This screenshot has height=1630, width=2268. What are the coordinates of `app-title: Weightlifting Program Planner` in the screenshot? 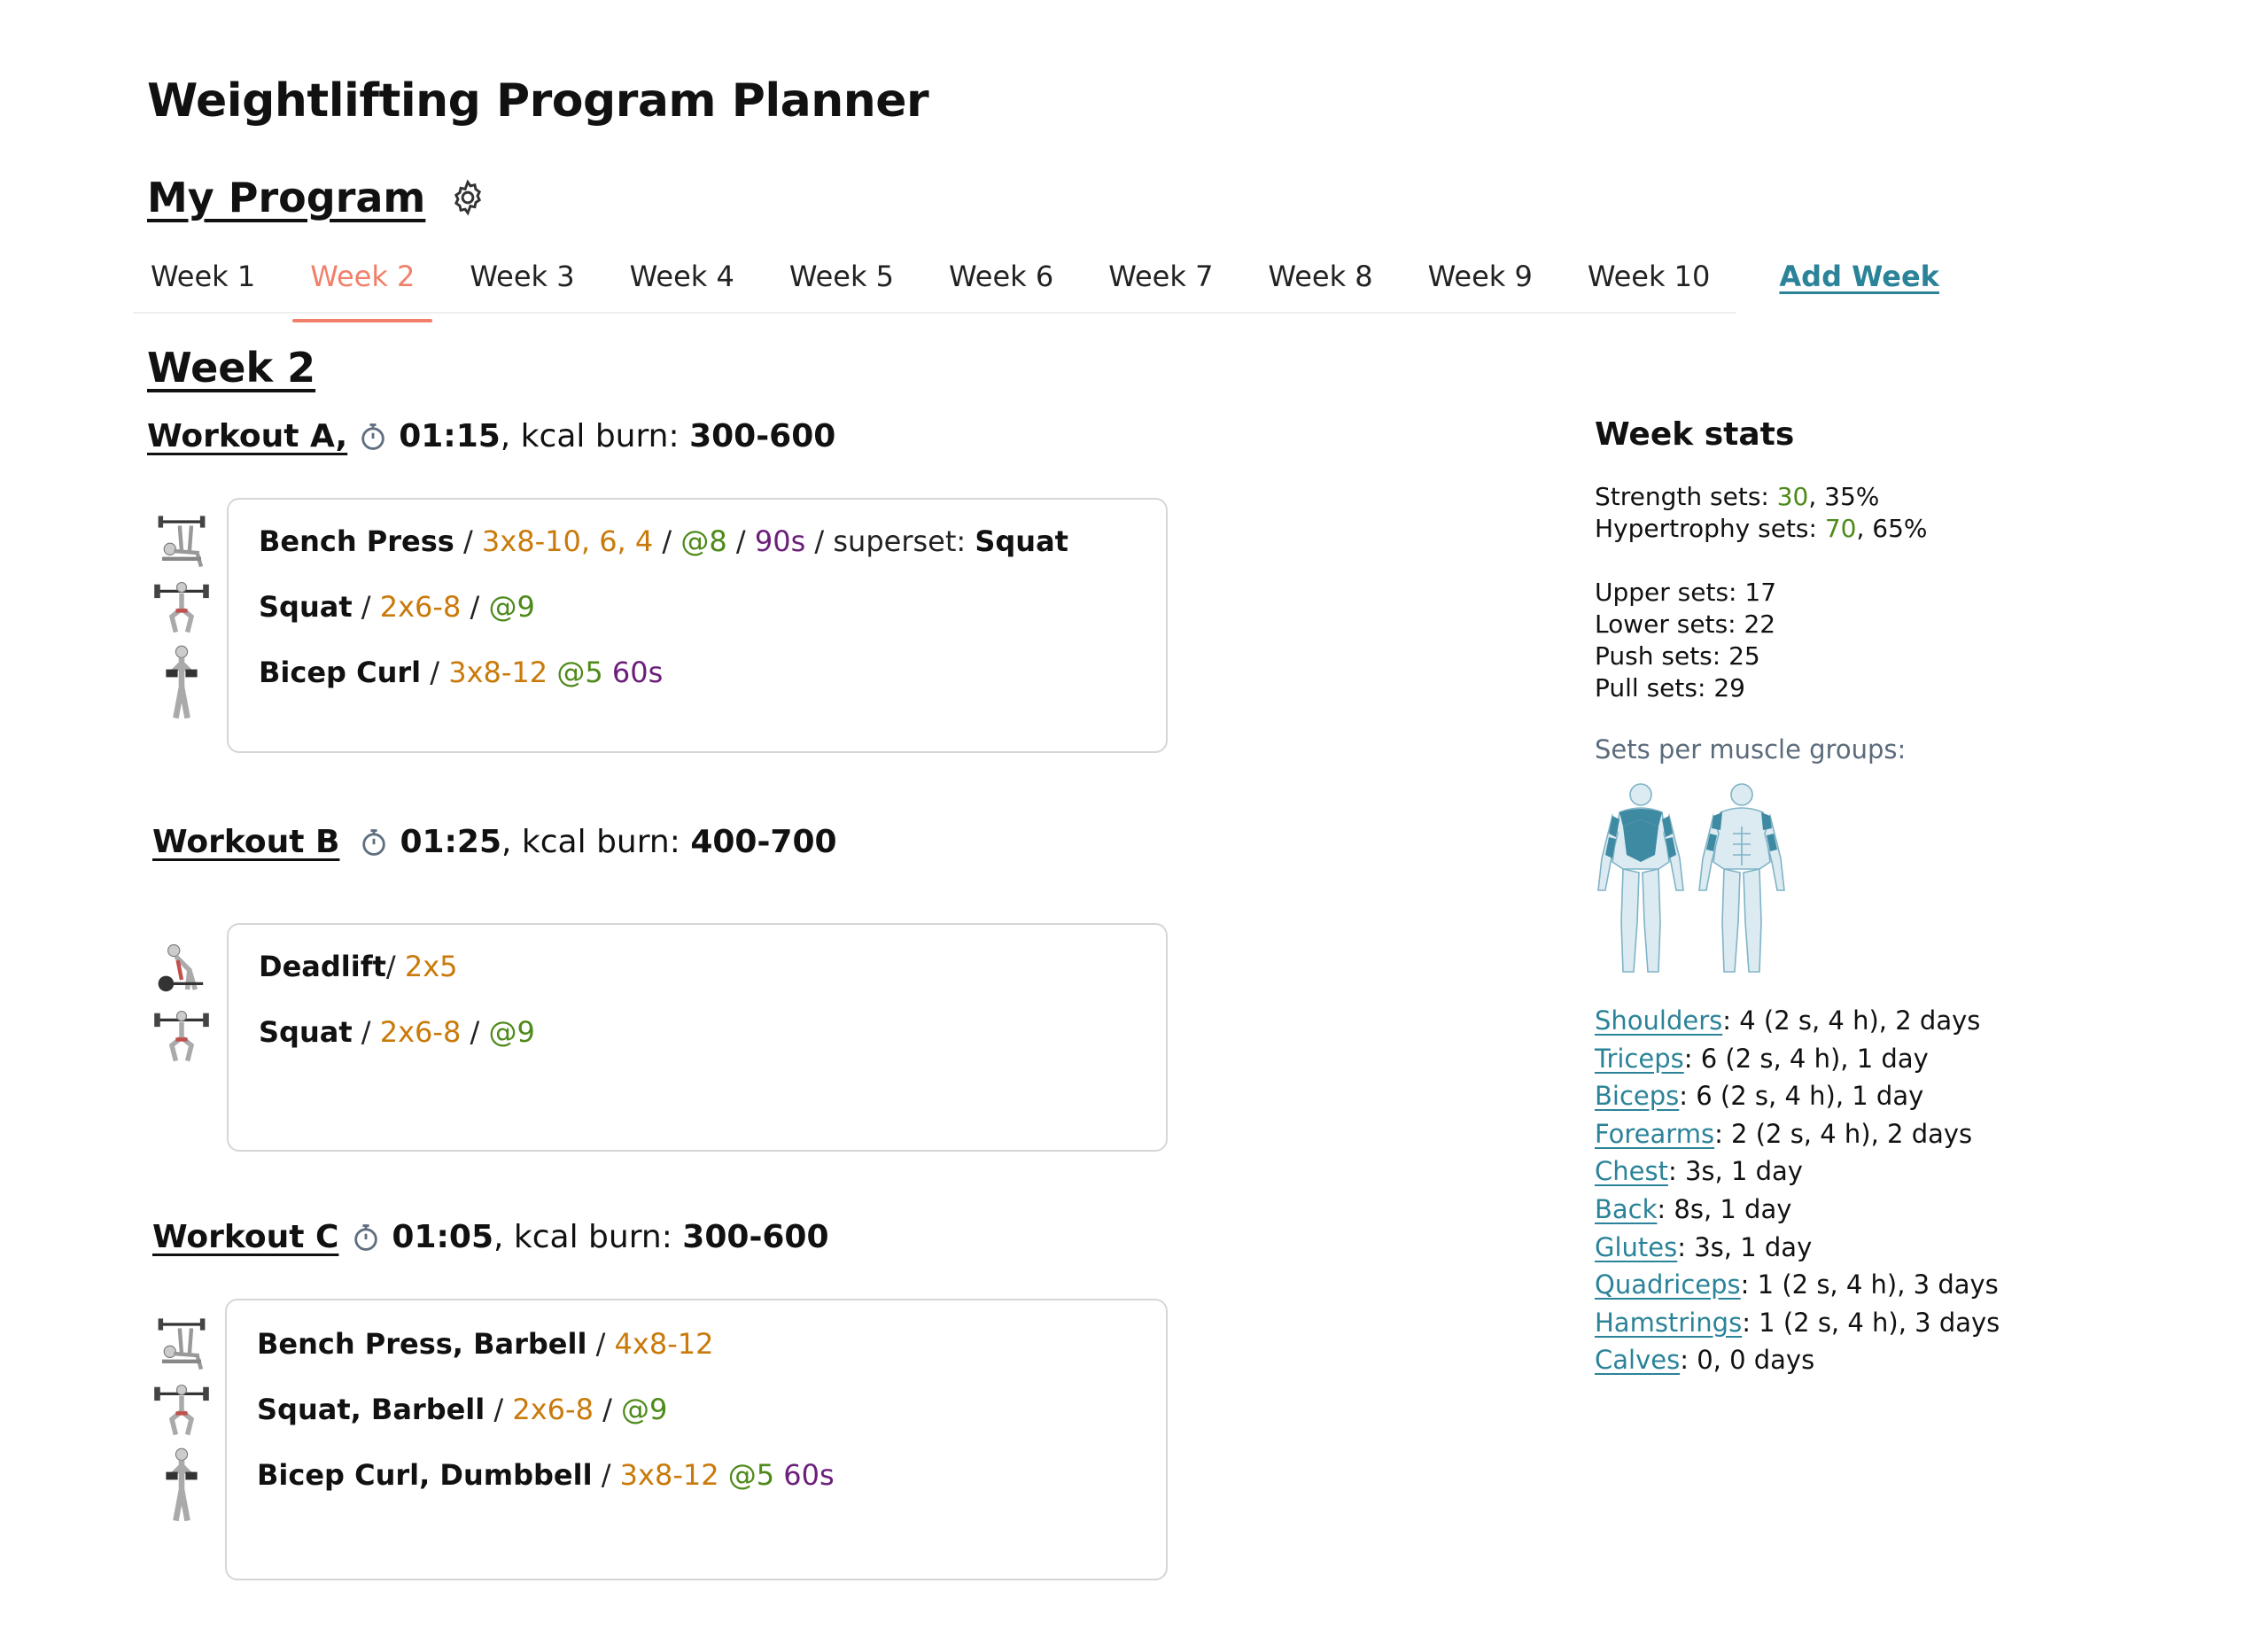 It's located at (538, 101).